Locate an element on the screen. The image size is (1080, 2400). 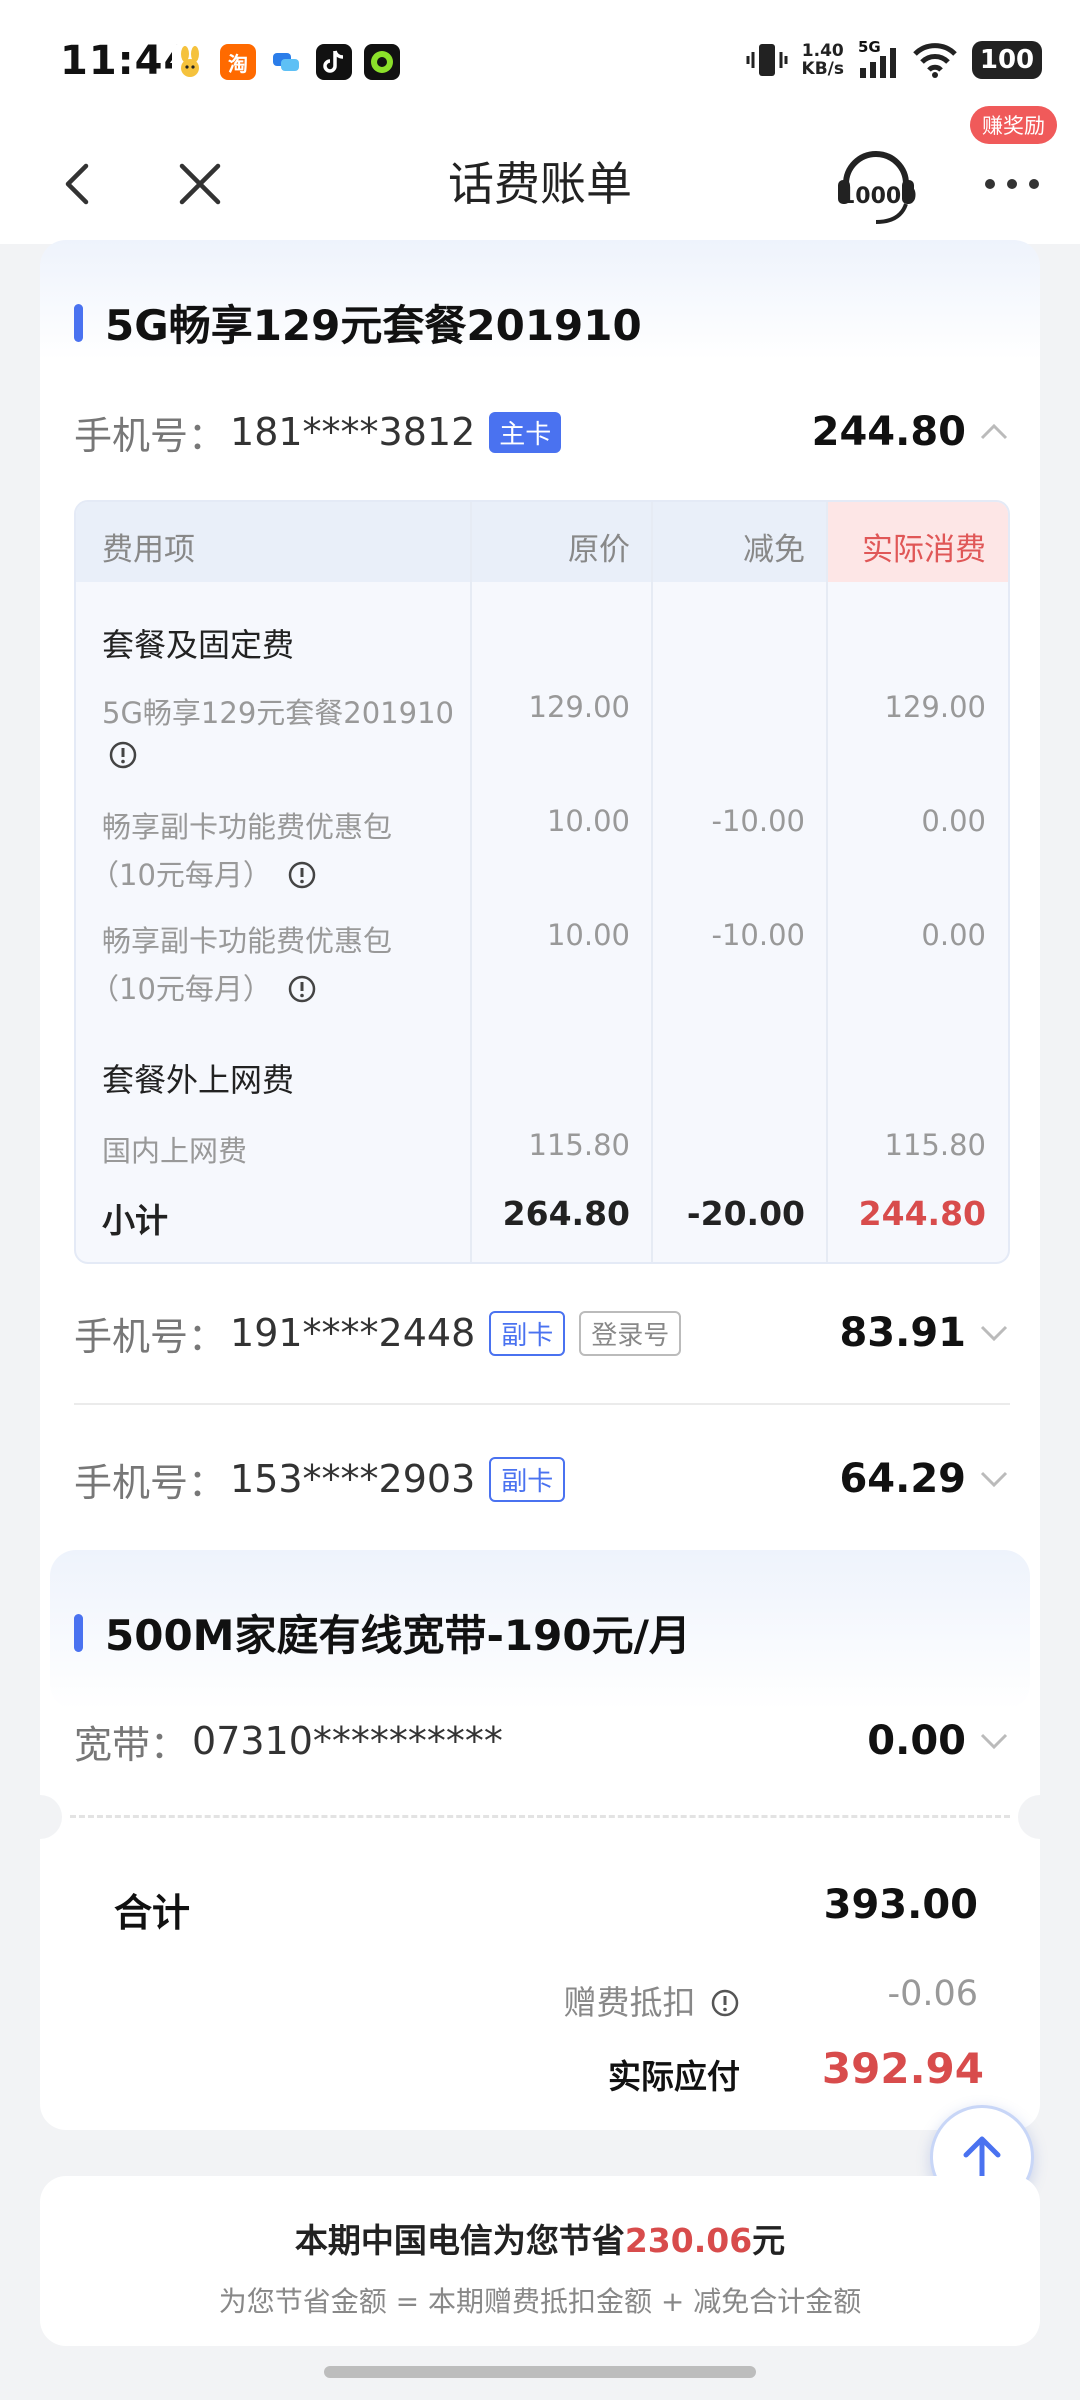
notification-icons: 淘 is located at coordinates (286, 62).